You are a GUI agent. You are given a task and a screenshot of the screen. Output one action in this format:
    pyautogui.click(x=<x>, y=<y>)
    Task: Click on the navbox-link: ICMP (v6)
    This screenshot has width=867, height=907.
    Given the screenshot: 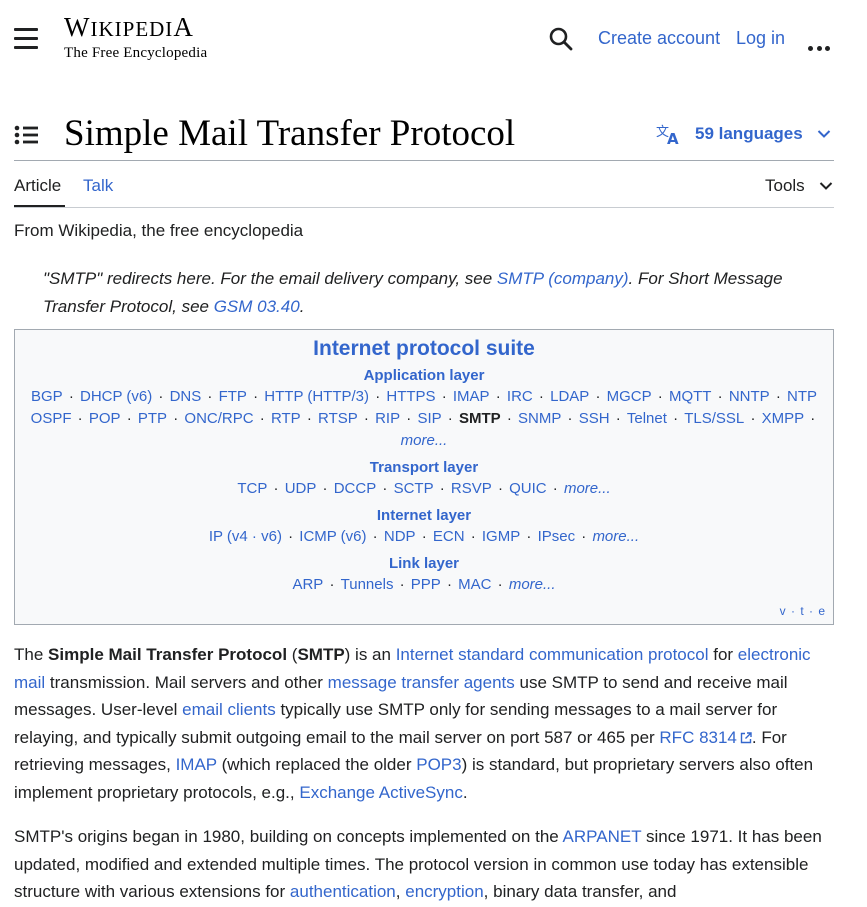 What is the action you would take?
    pyautogui.click(x=332, y=536)
    